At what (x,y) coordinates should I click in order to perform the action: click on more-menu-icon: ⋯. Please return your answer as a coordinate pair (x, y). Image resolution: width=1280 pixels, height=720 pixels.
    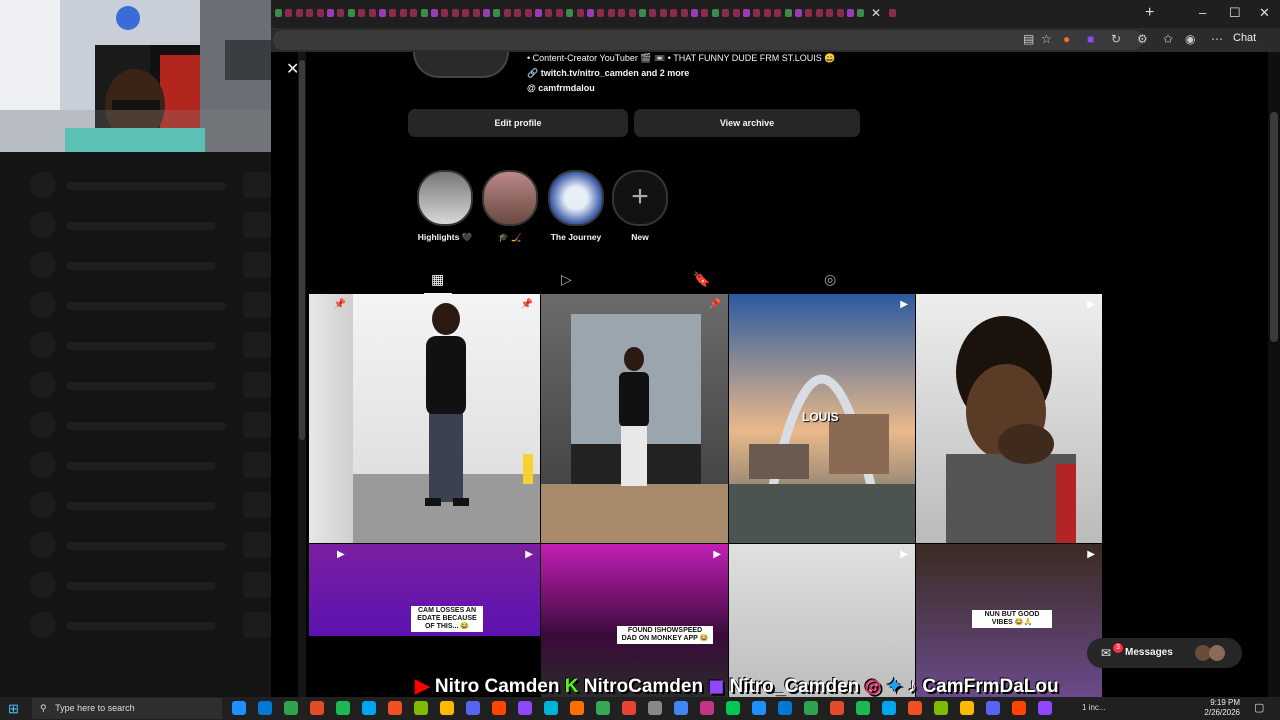
    Looking at the image, I should click on (1217, 39).